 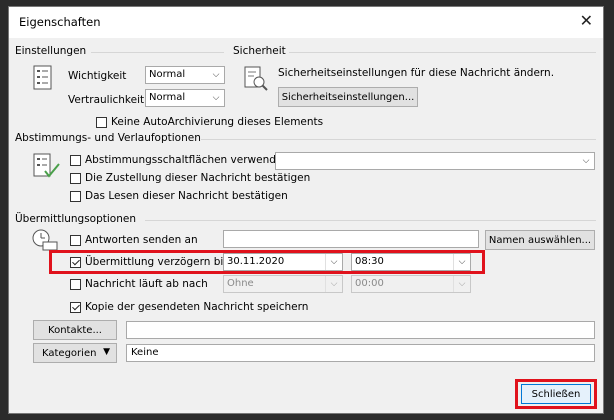 I want to click on expires-checkbox, so click(x=75, y=284).